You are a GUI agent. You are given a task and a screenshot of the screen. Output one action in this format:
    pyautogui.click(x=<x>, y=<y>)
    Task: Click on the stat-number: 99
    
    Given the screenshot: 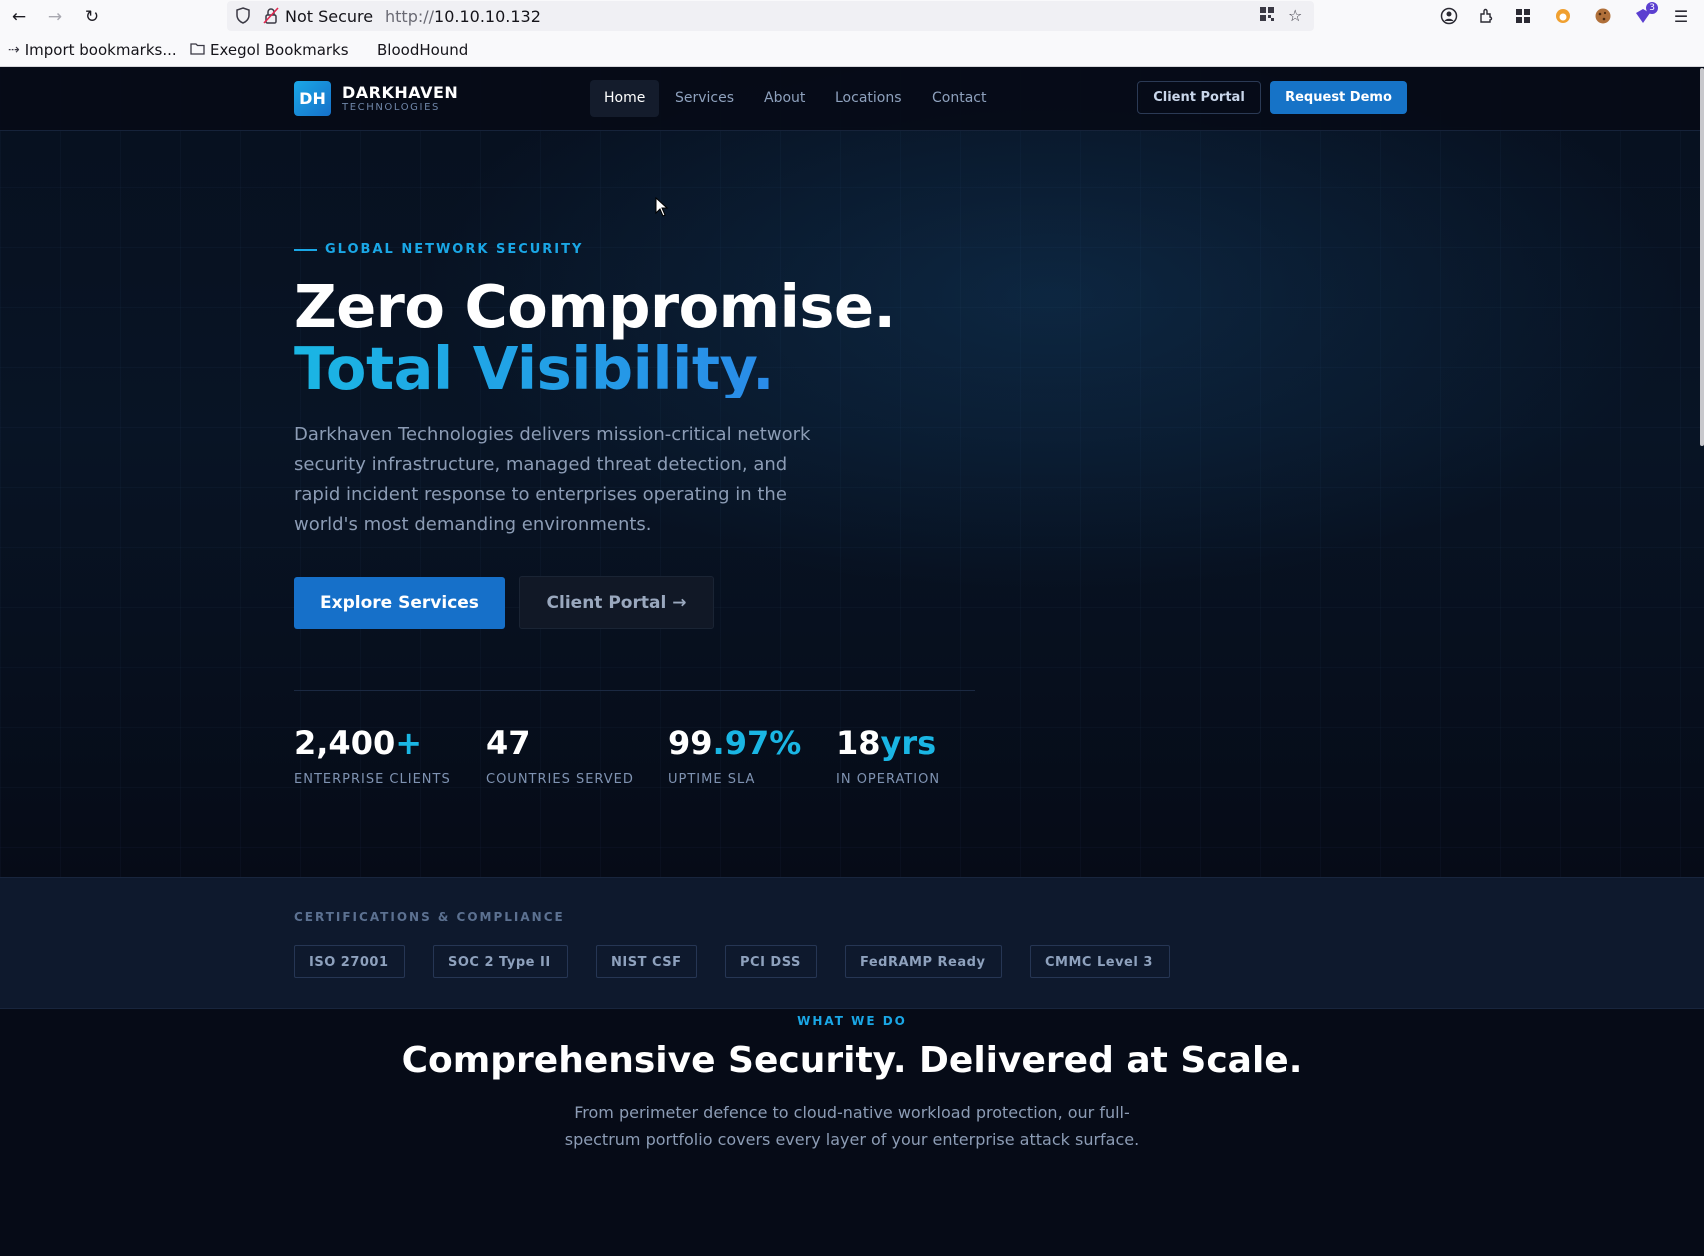 What is the action you would take?
    pyautogui.click(x=690, y=743)
    